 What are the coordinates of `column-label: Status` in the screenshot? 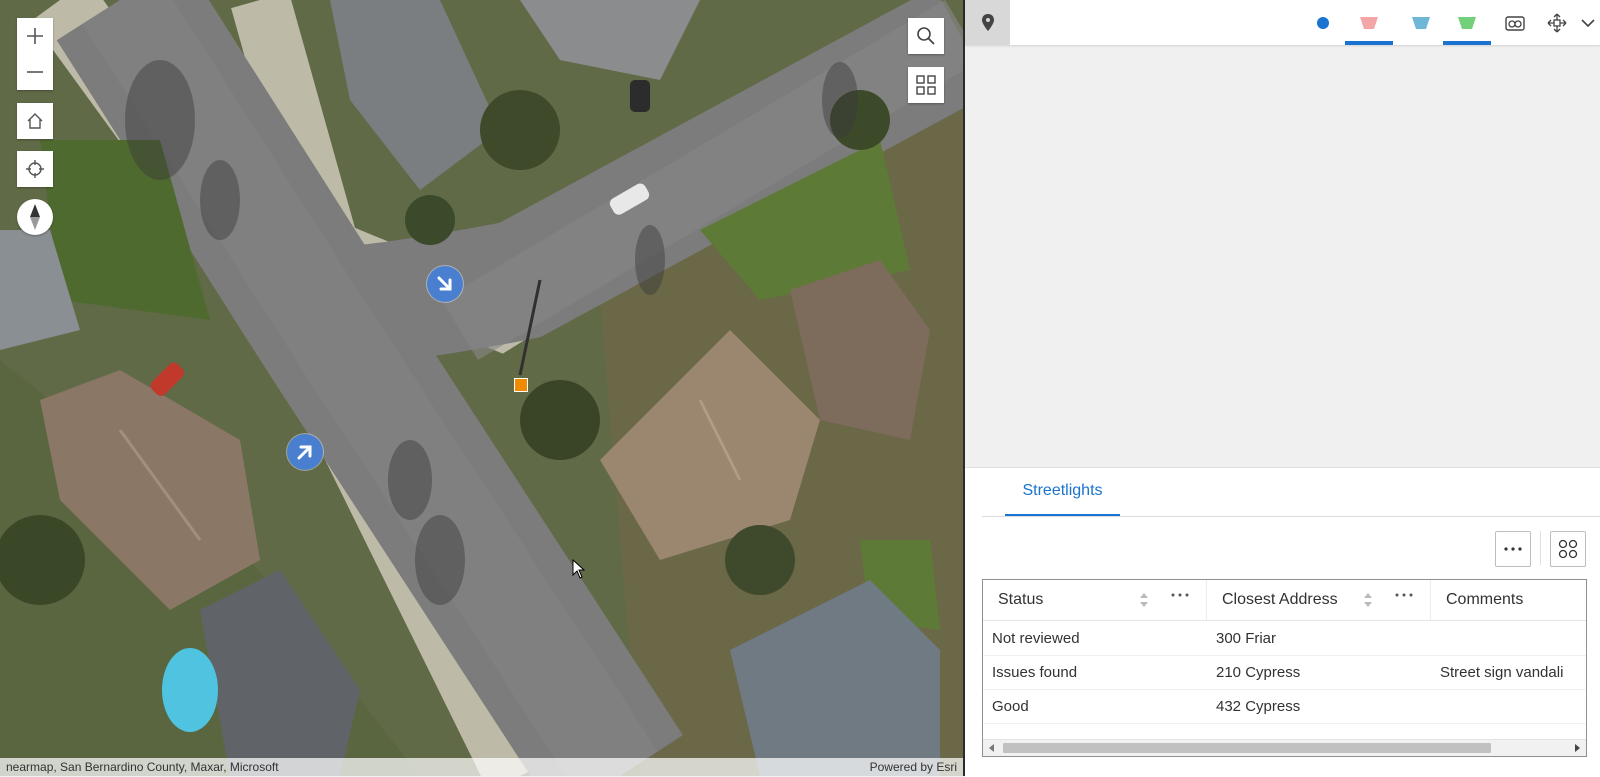 It's located at (1021, 599).